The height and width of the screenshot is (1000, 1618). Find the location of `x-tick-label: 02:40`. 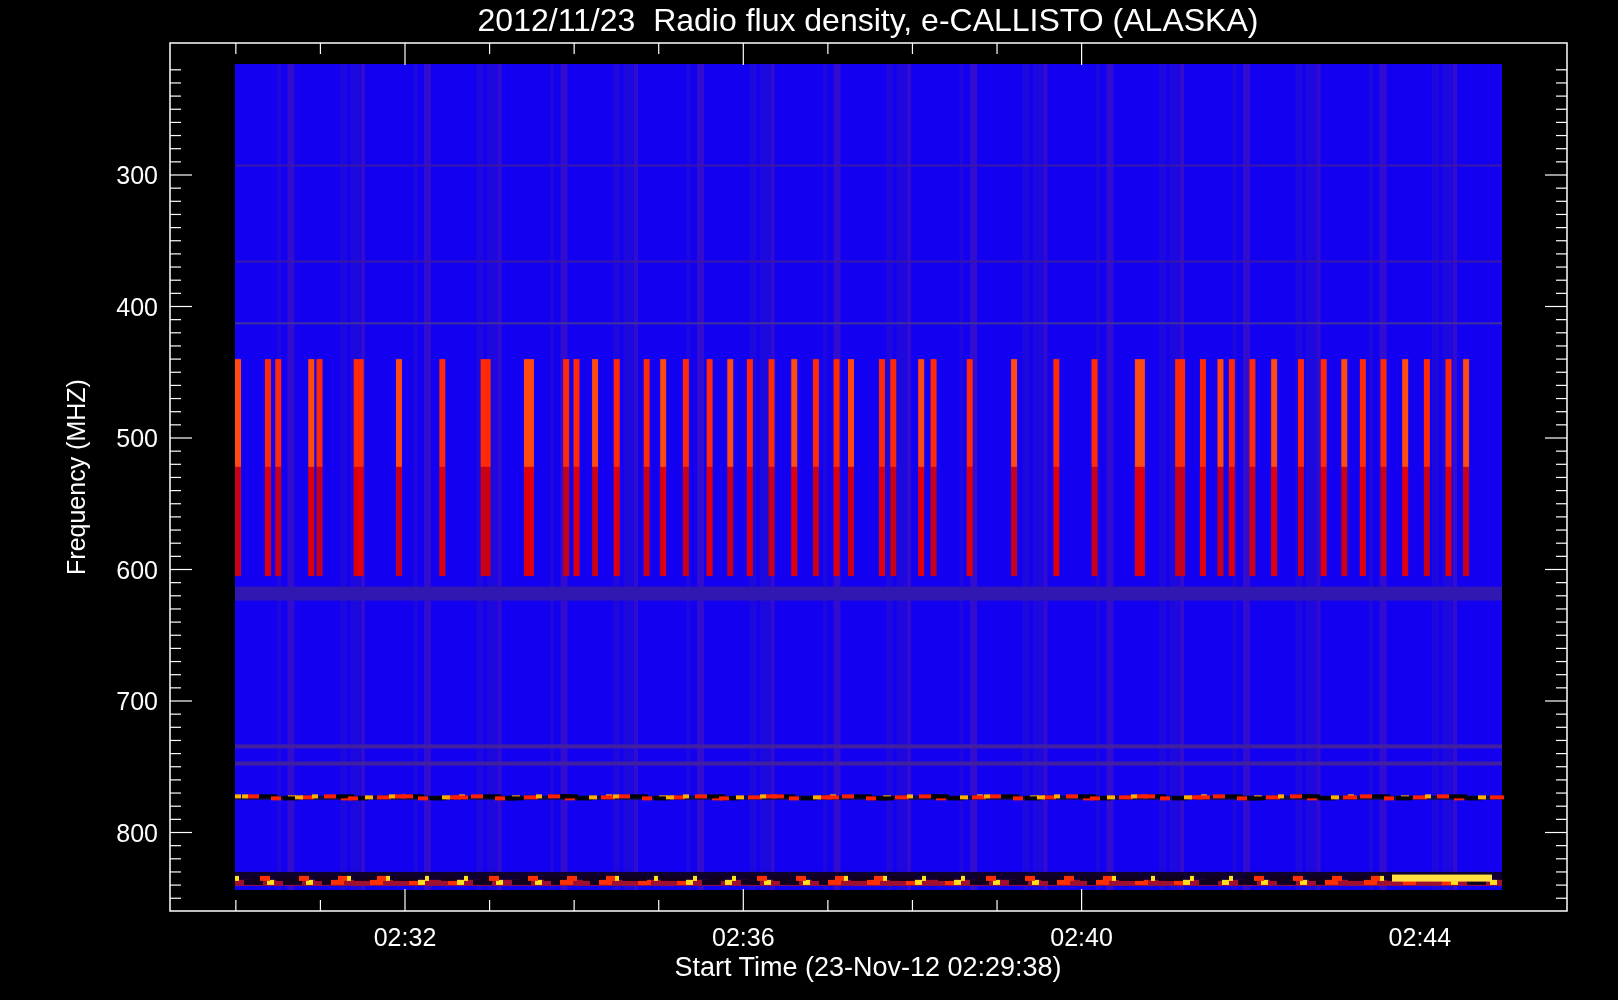

x-tick-label: 02:40 is located at coordinates (1081, 937).